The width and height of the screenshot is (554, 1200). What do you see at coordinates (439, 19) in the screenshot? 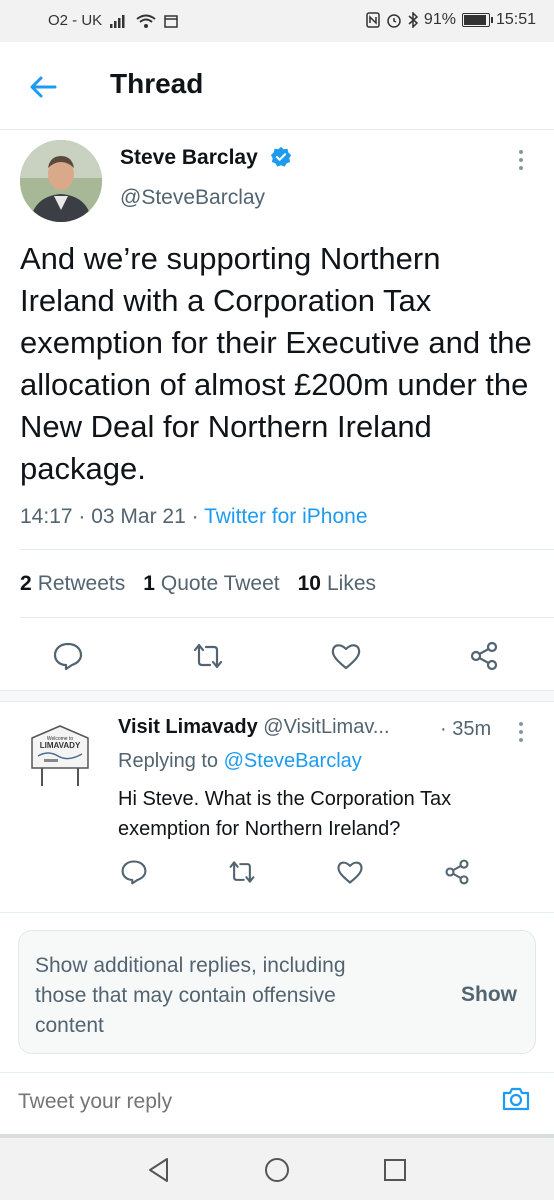
I see `battery-percent: 91%` at bounding box center [439, 19].